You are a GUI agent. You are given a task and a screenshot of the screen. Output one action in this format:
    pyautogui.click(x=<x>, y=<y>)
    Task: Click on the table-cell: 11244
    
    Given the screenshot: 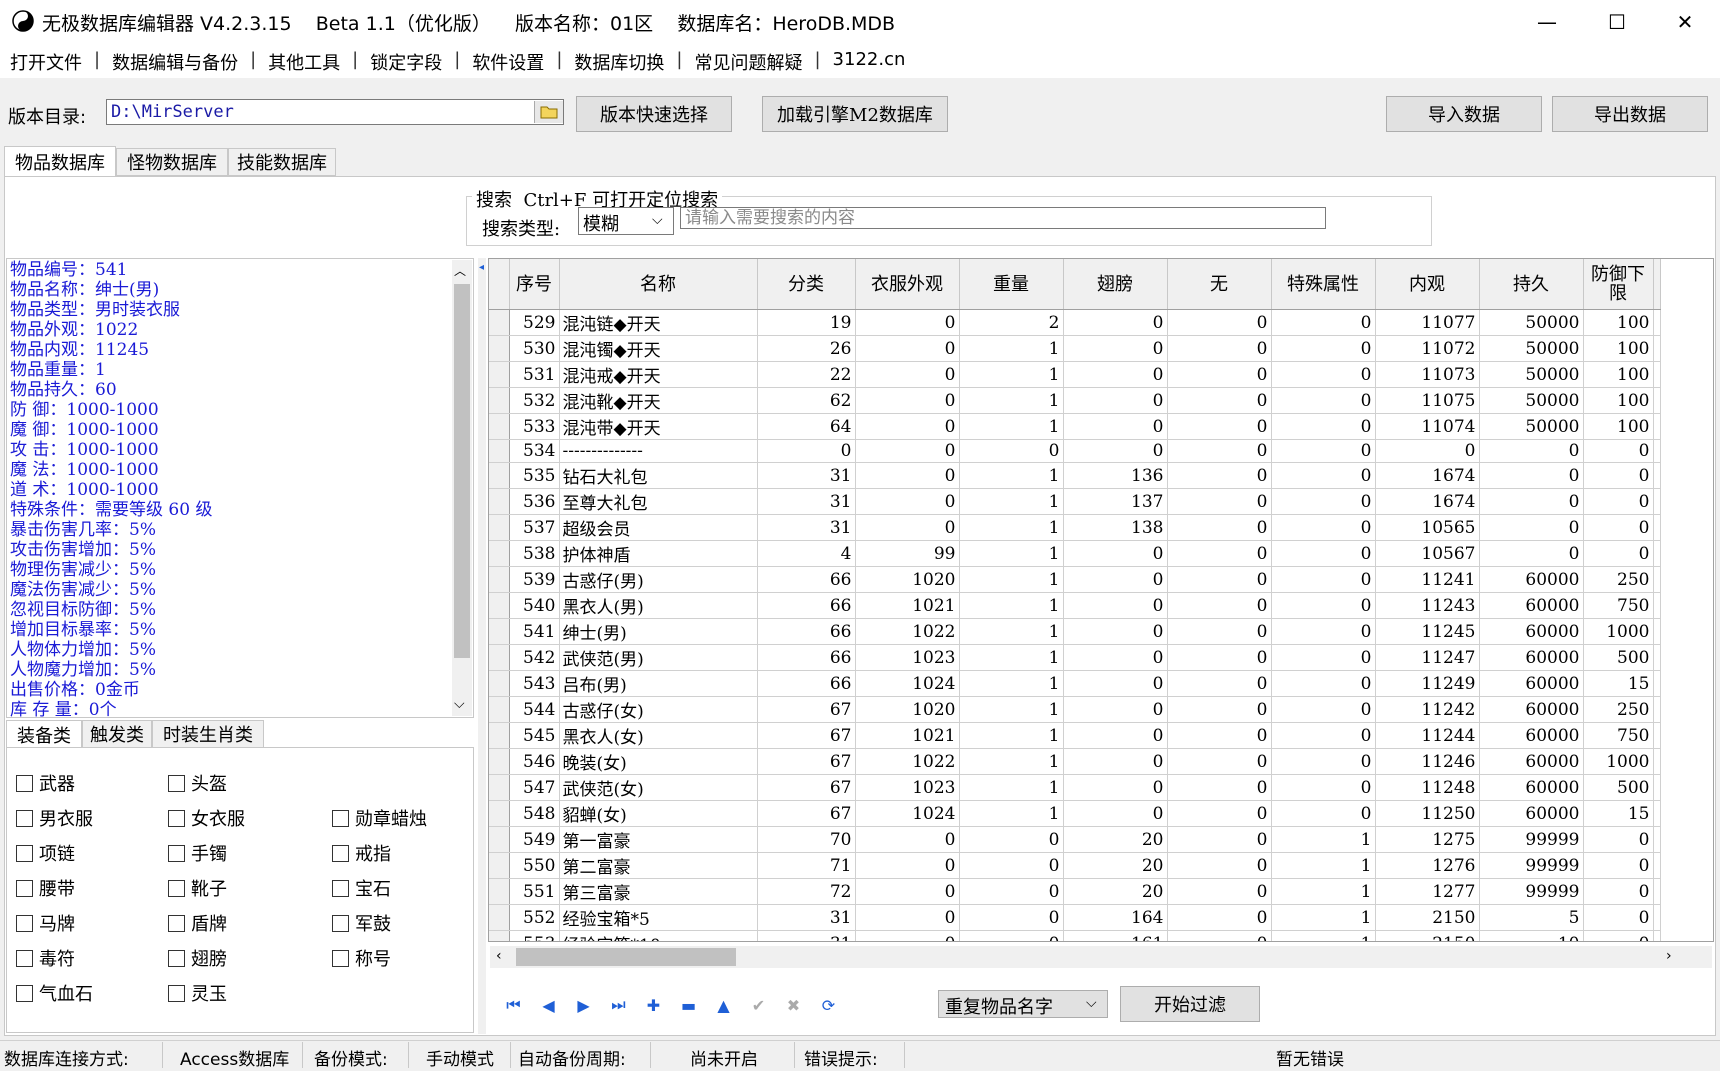 What is the action you would take?
    pyautogui.click(x=1427, y=735)
    